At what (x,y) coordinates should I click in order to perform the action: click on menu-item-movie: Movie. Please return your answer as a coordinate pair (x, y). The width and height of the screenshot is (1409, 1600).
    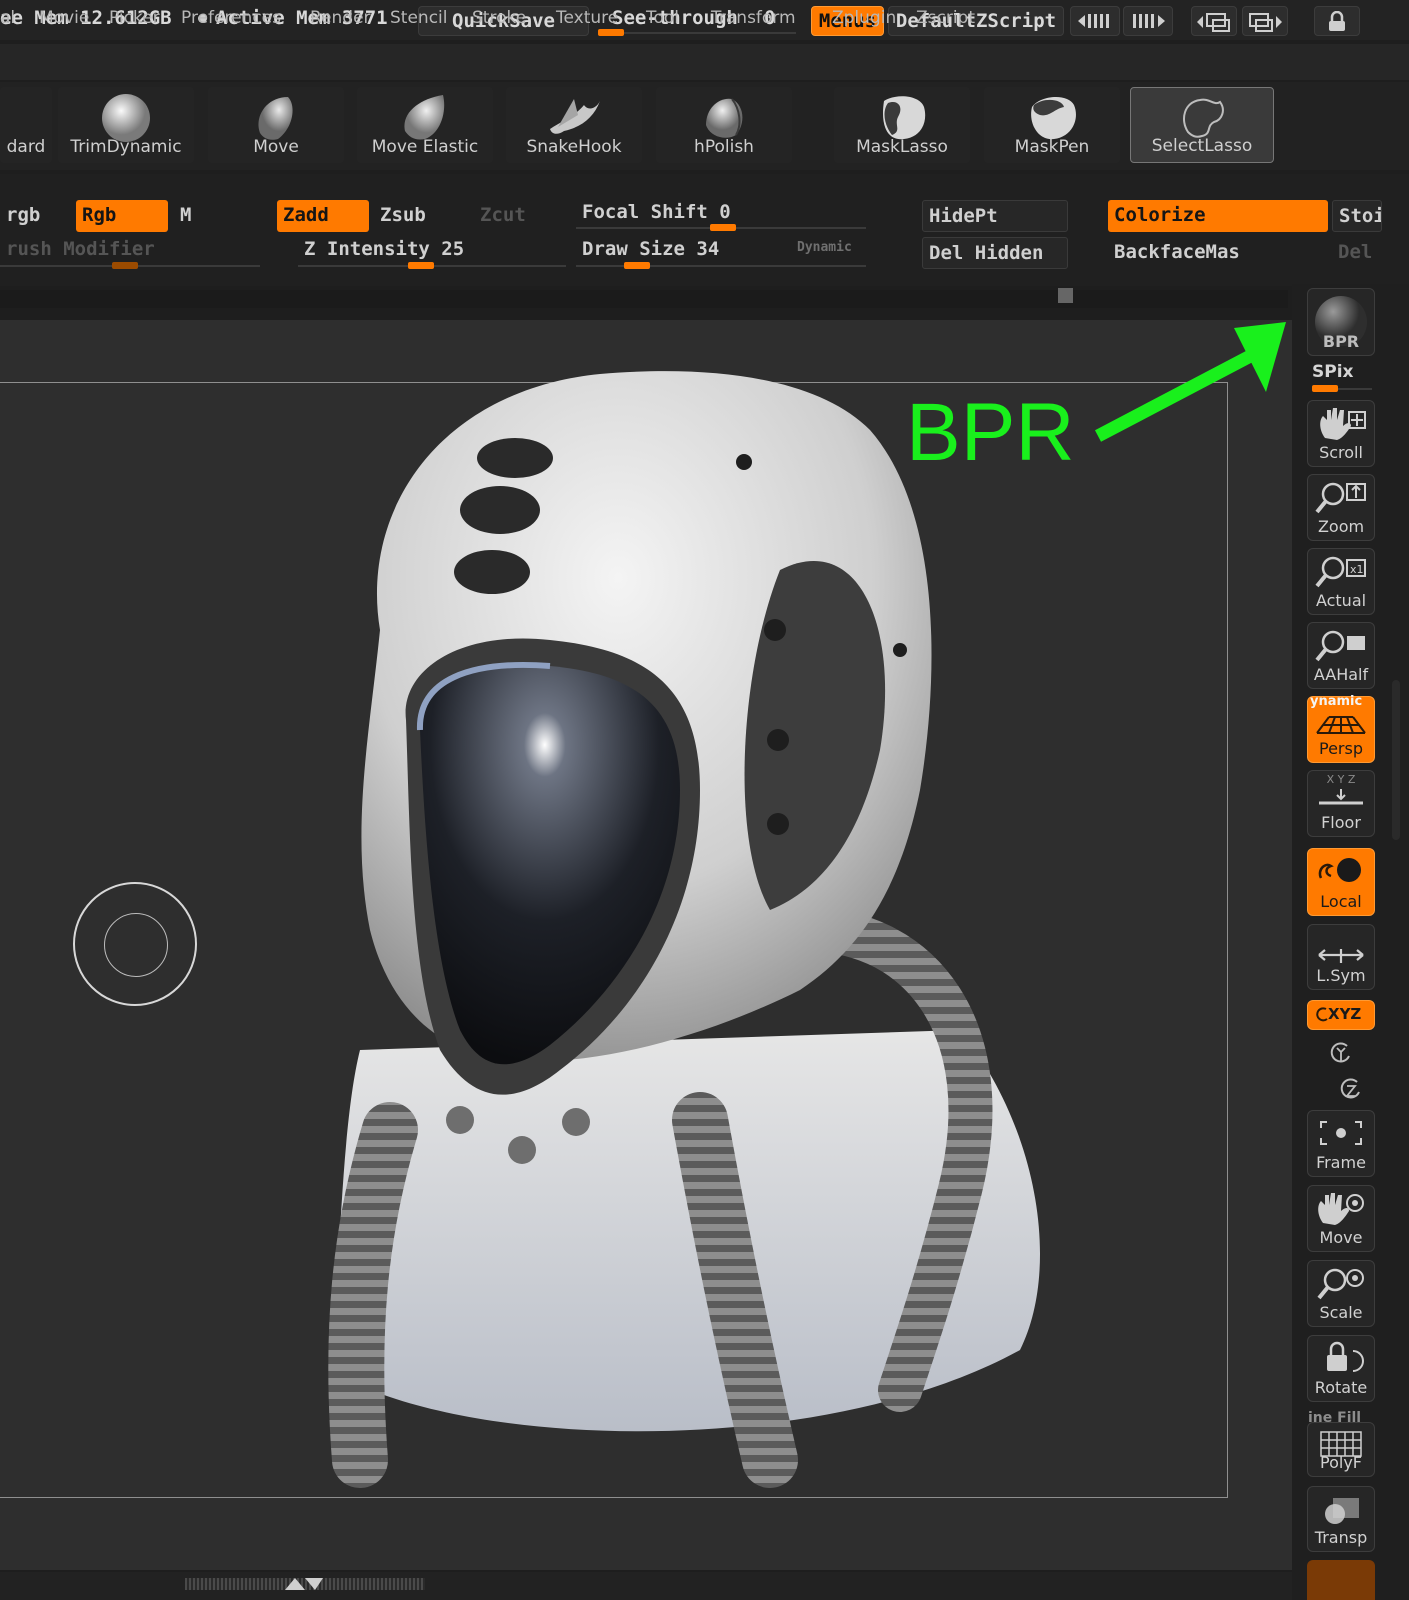
    Looking at the image, I should click on (64, 18).